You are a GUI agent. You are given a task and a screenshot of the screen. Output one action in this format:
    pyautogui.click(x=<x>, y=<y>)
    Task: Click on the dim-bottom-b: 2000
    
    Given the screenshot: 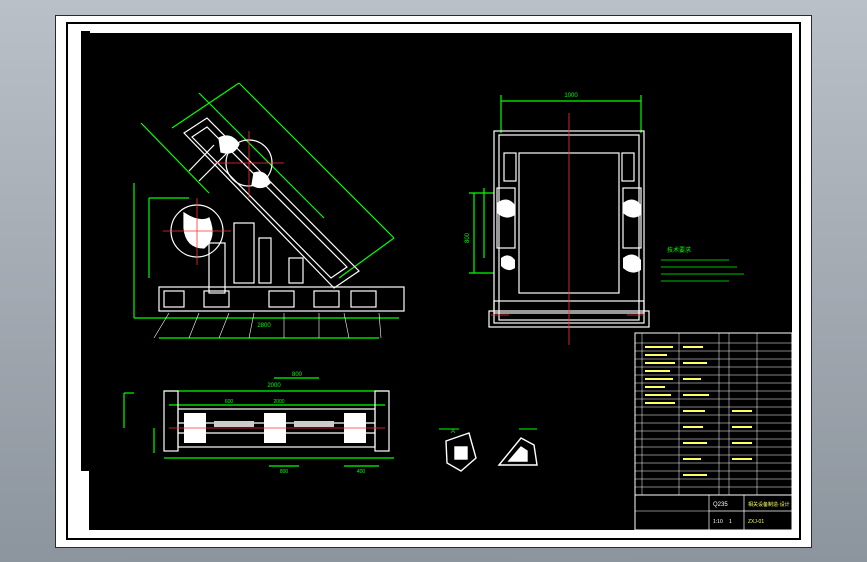 What is the action you would take?
    pyautogui.click(x=278, y=402)
    